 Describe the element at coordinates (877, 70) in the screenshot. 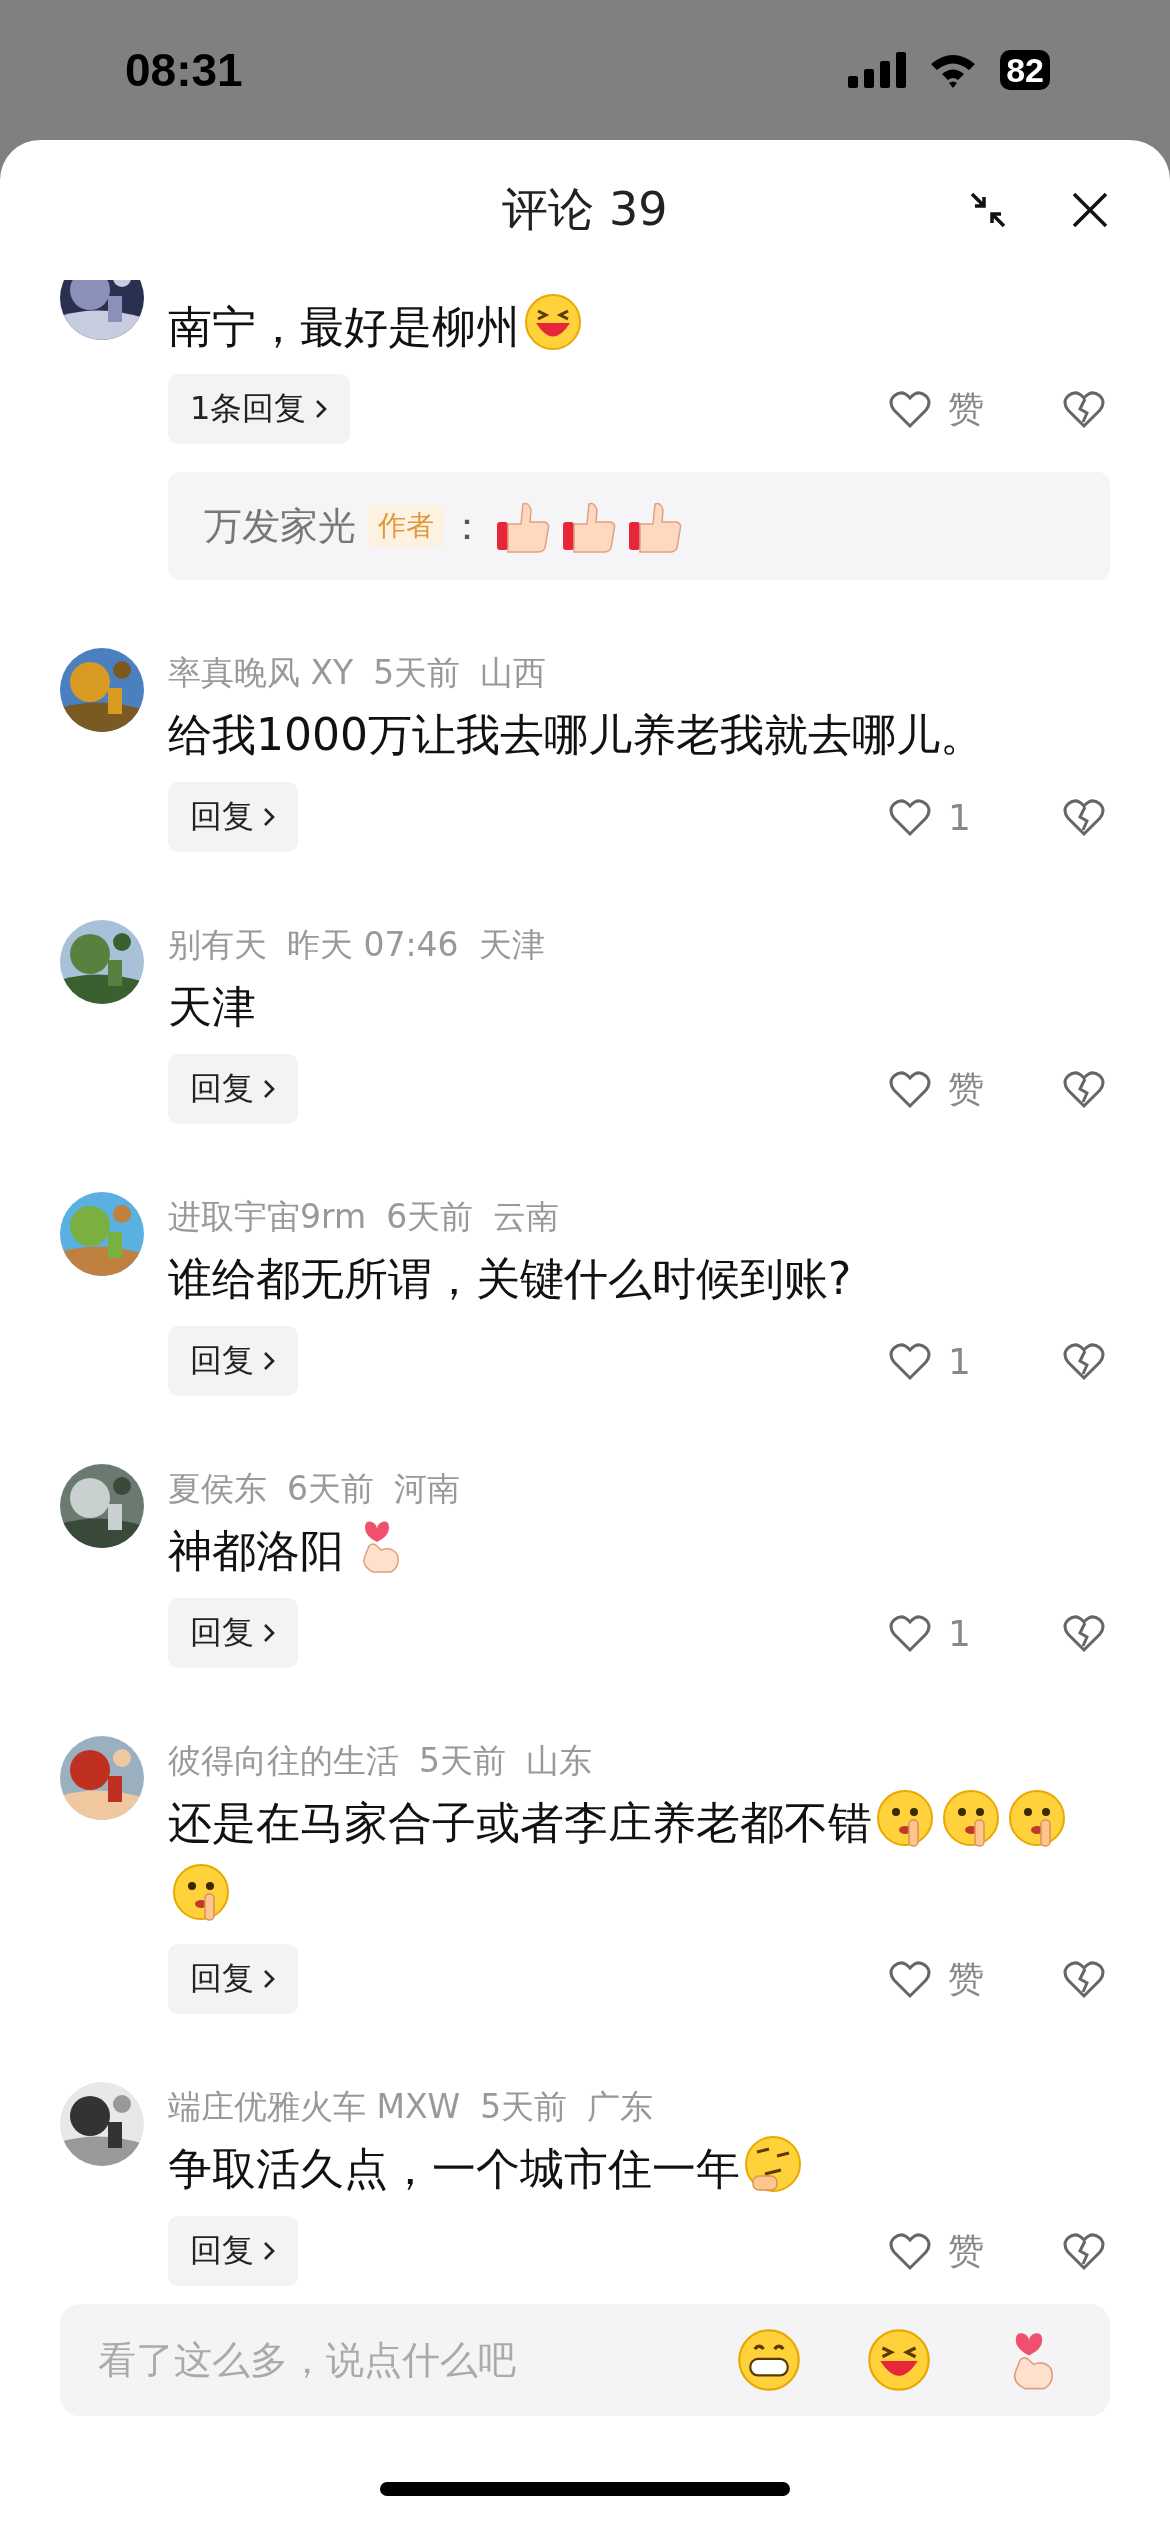

I see `signal-icon` at that location.